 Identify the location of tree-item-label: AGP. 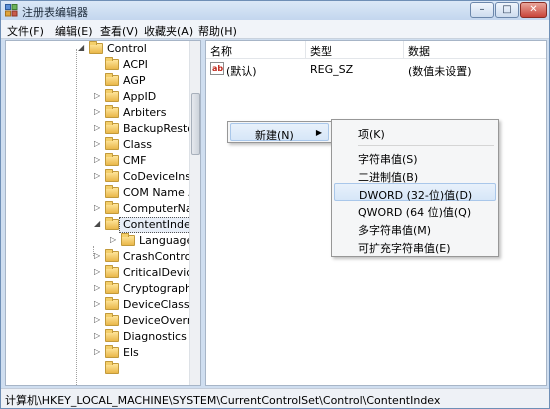
(134, 80).